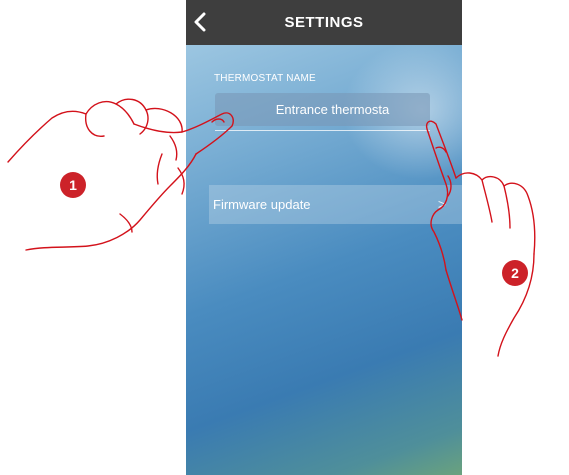 The image size is (569, 475). I want to click on step-2-badge: 2, so click(515, 273).